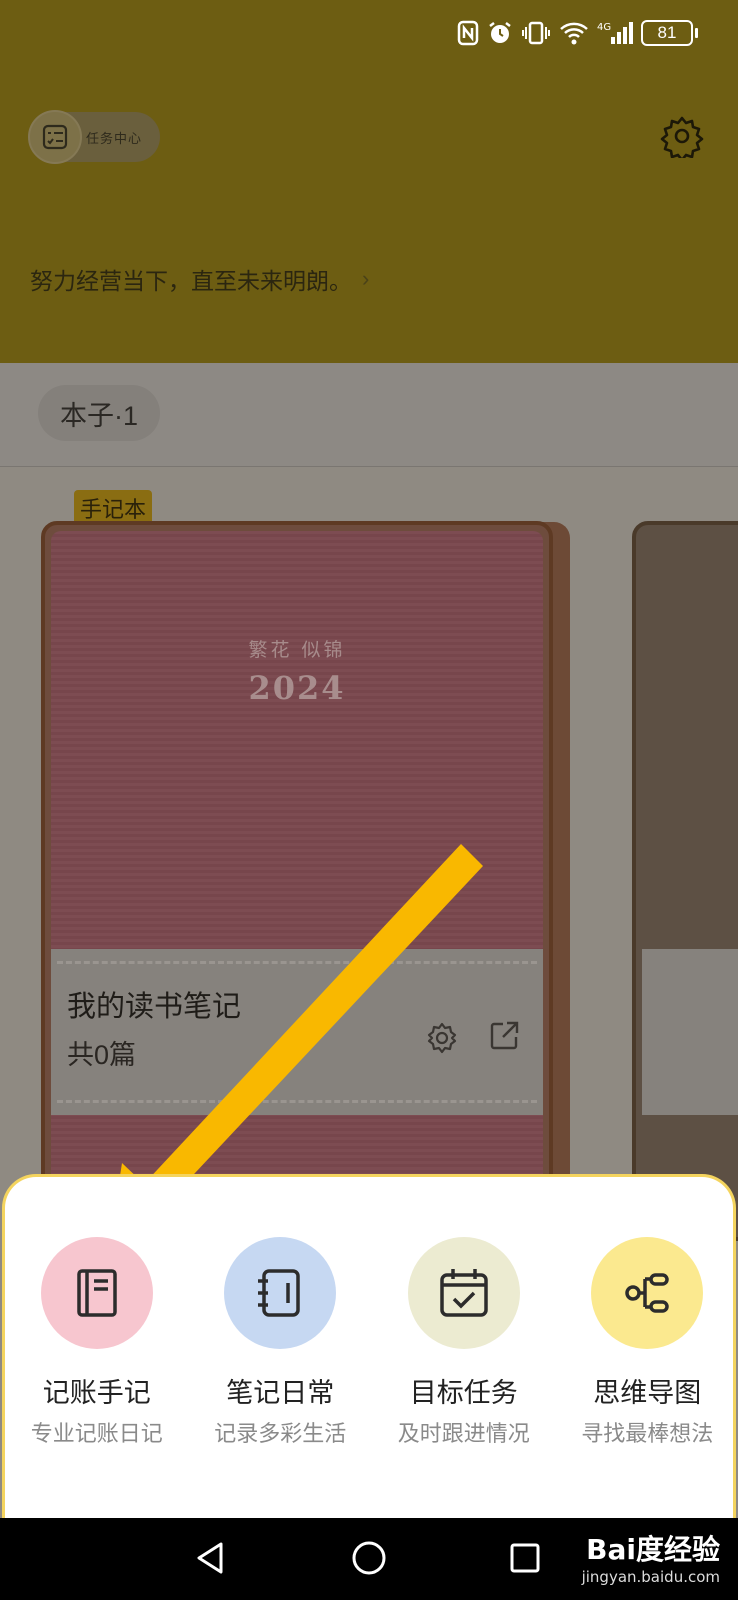 This screenshot has height=1600, width=738. What do you see at coordinates (442, 1038) in the screenshot?
I see `notebook-settings-icon` at bounding box center [442, 1038].